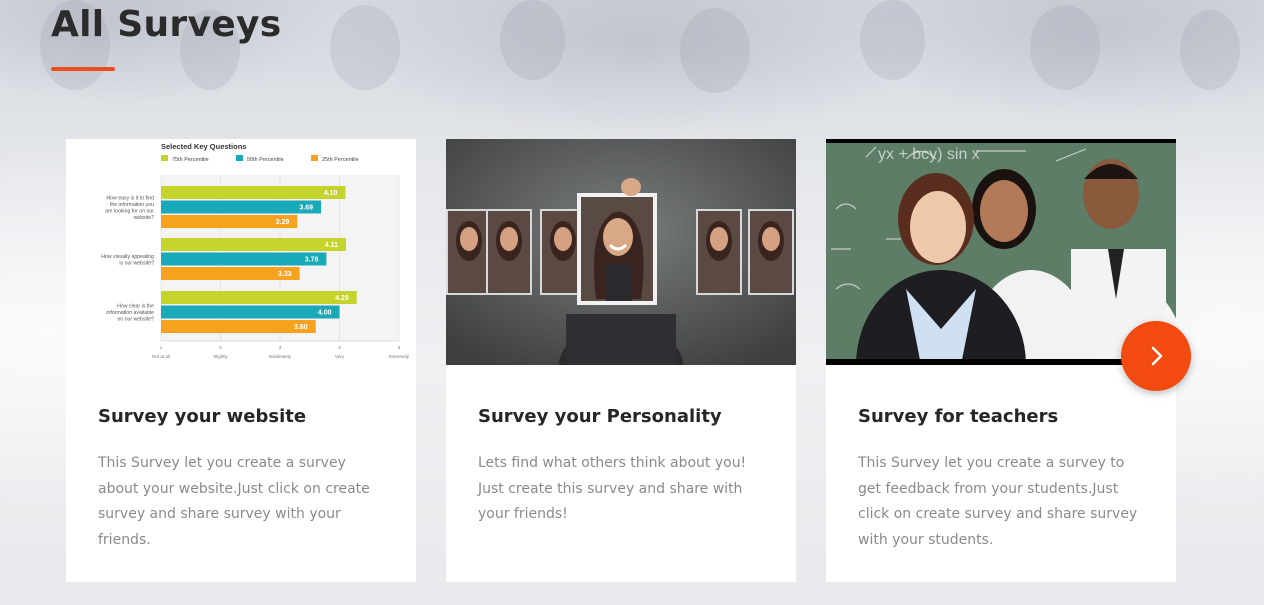 Image resolution: width=1264 pixels, height=605 pixels. What do you see at coordinates (312, 260) in the screenshot?
I see `data-label: 3.78` at bounding box center [312, 260].